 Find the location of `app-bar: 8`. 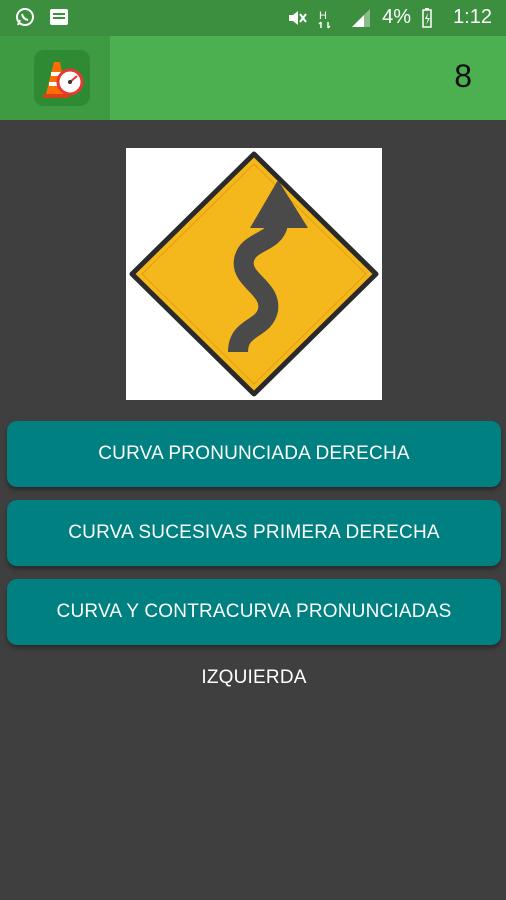

app-bar: 8 is located at coordinates (253, 78).